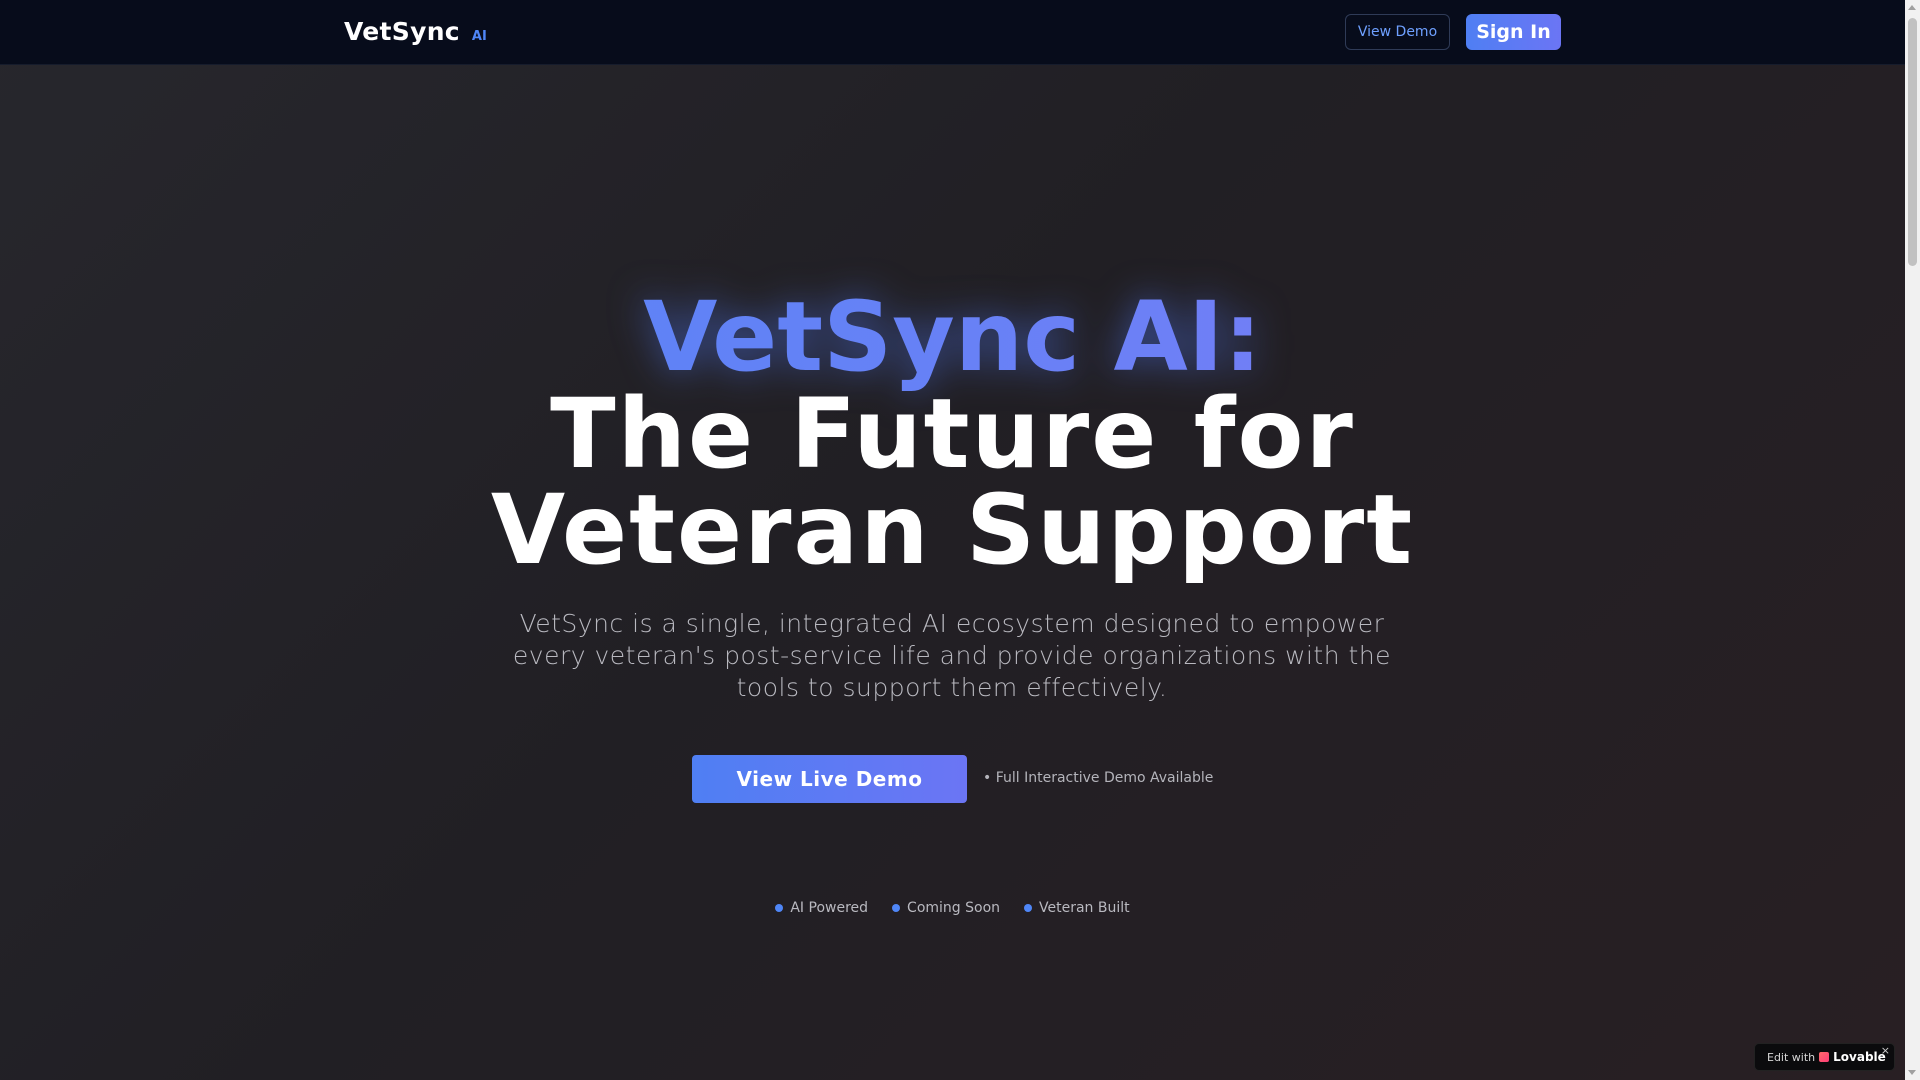 The height and width of the screenshot is (1080, 1920). I want to click on sign-in-button: Sign In, so click(1513, 32).